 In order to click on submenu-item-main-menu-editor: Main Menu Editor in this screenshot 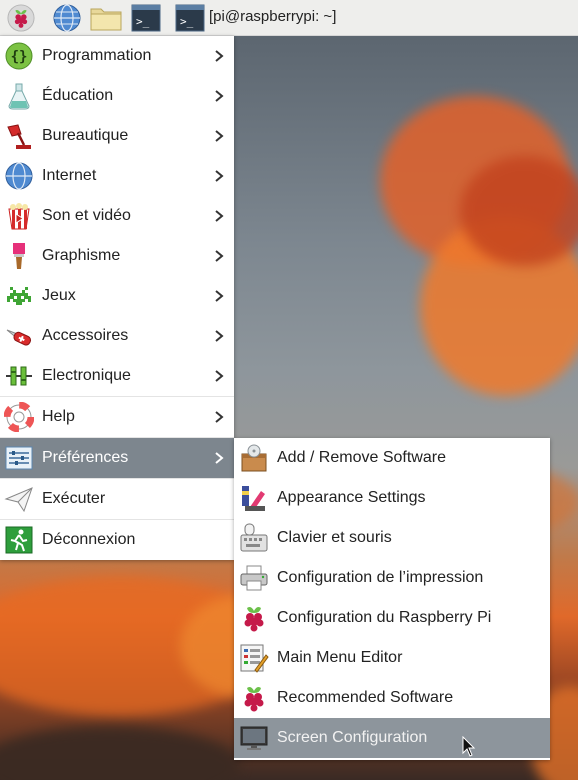, I will do `click(392, 658)`.